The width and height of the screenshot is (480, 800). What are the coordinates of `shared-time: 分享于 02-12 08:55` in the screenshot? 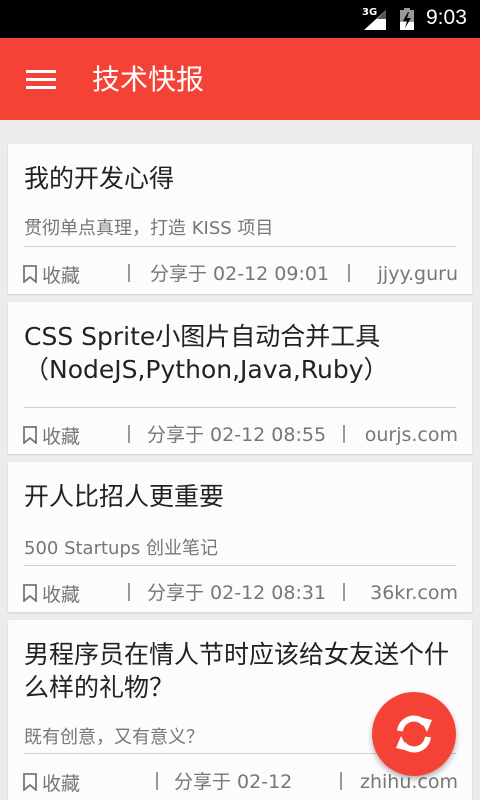 It's located at (237, 435).